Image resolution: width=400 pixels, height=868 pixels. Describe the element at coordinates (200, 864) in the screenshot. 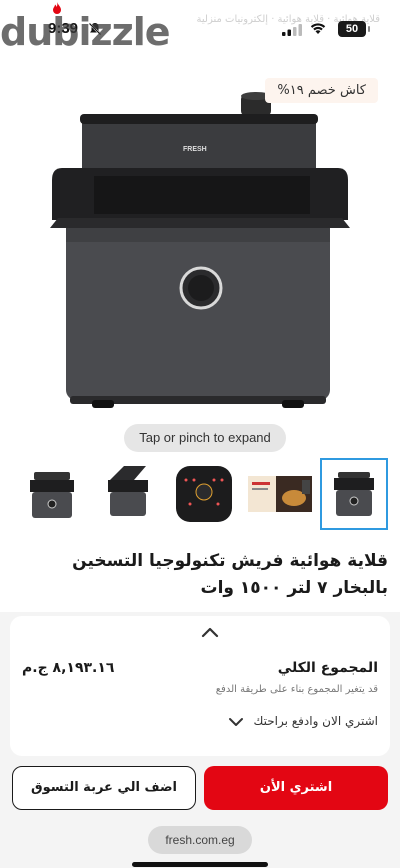

I see `home-indicator` at that location.